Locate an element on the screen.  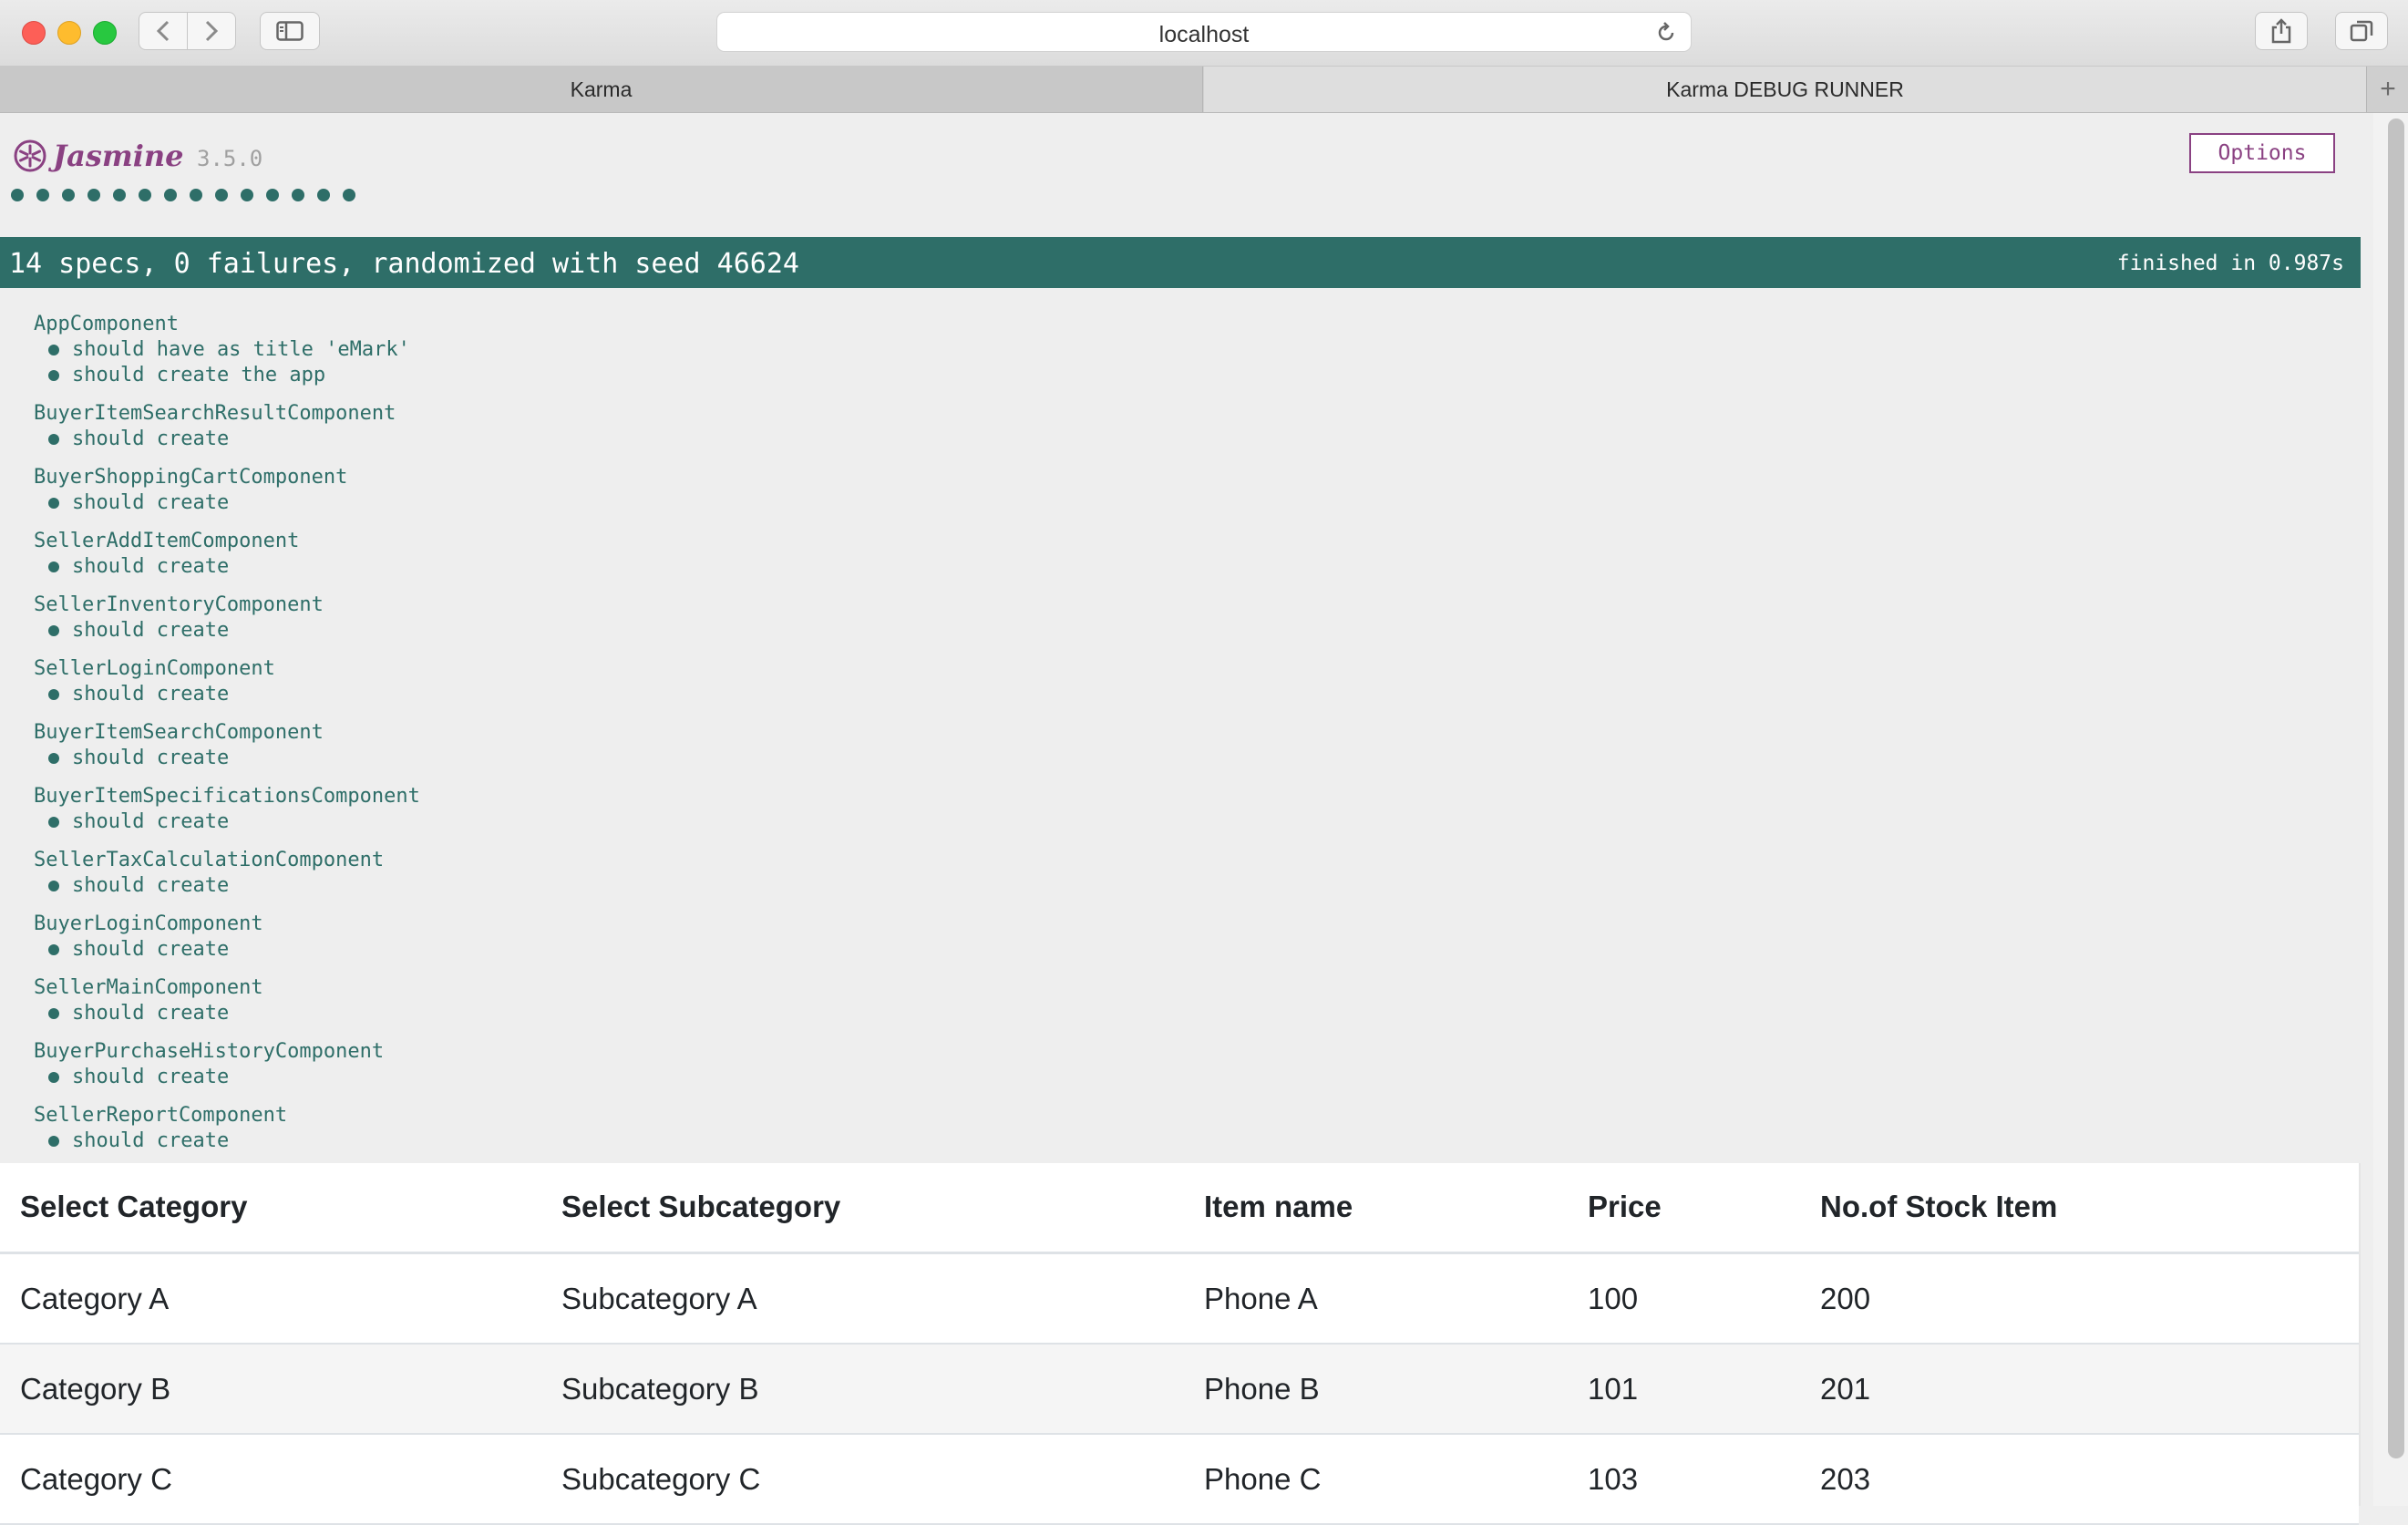
suite-name-link: BuyerItemSearchResultComponent is located at coordinates (227, 414).